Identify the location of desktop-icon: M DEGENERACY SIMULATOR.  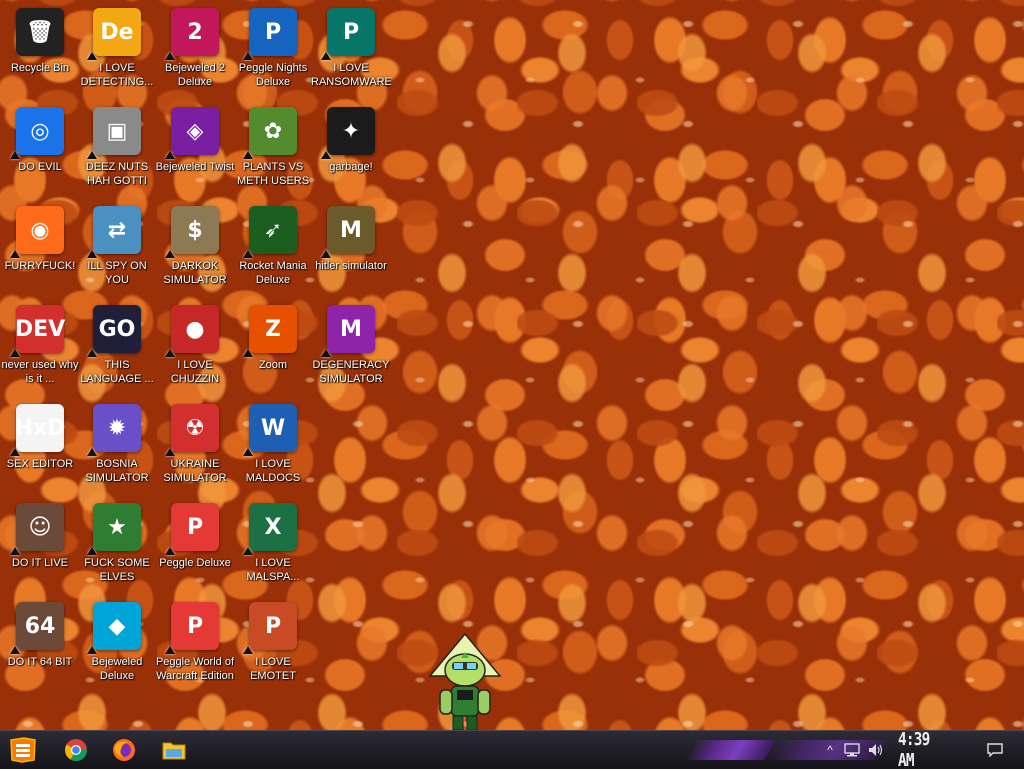
(351, 348).